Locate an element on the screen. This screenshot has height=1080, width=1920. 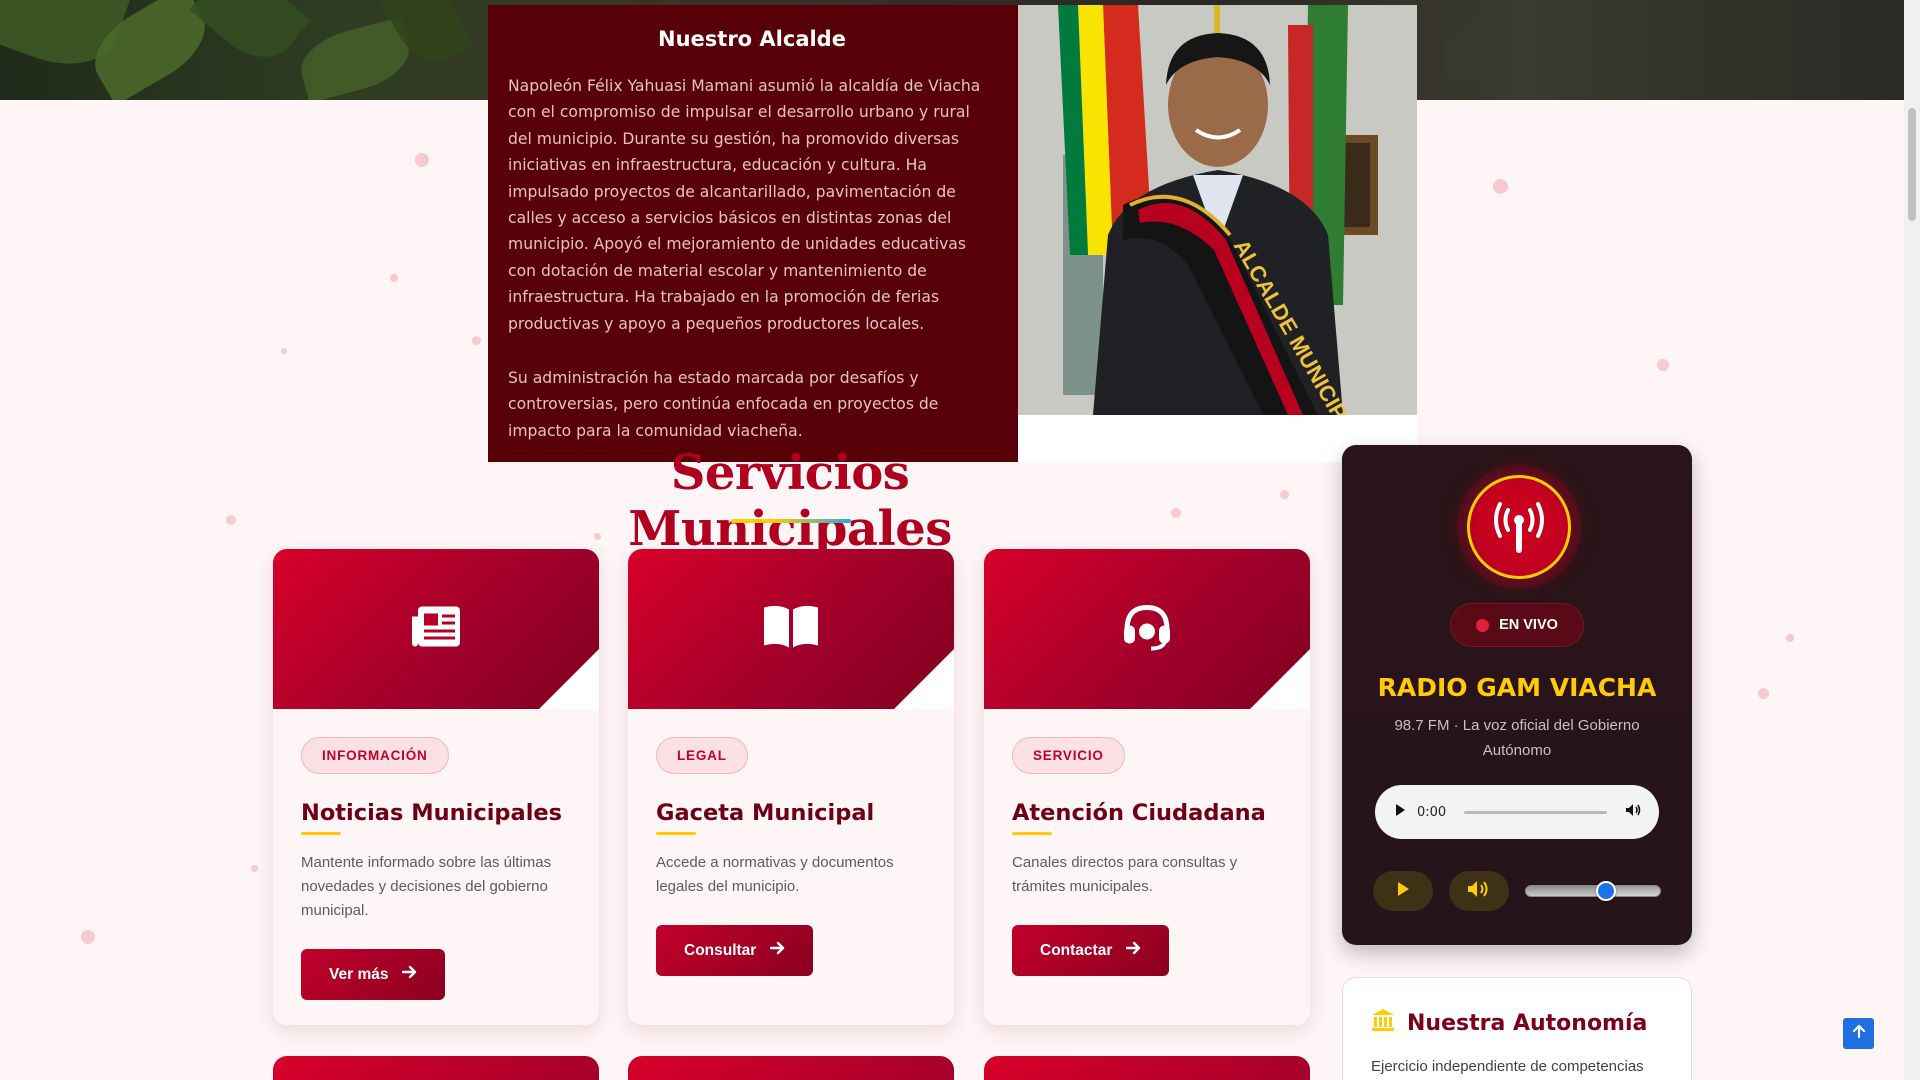
play-icon is located at coordinates (1403, 891).